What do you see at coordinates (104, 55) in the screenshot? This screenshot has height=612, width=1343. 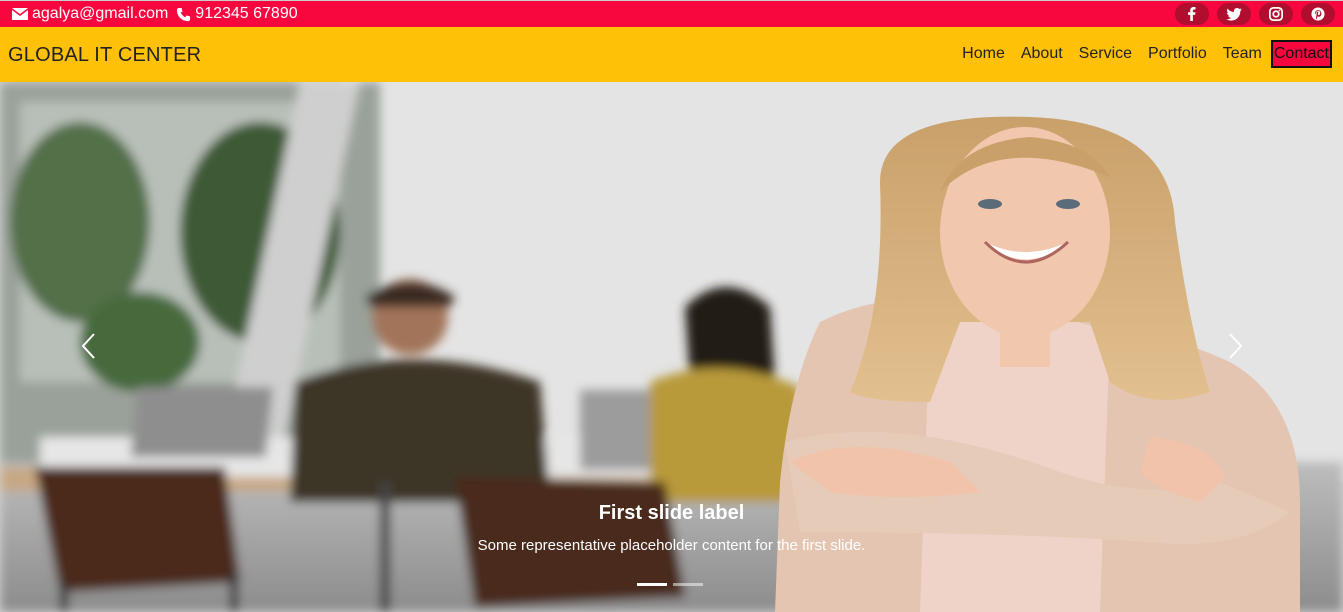 I see `brand-logo-text: GLOBAL IT CENTER` at bounding box center [104, 55].